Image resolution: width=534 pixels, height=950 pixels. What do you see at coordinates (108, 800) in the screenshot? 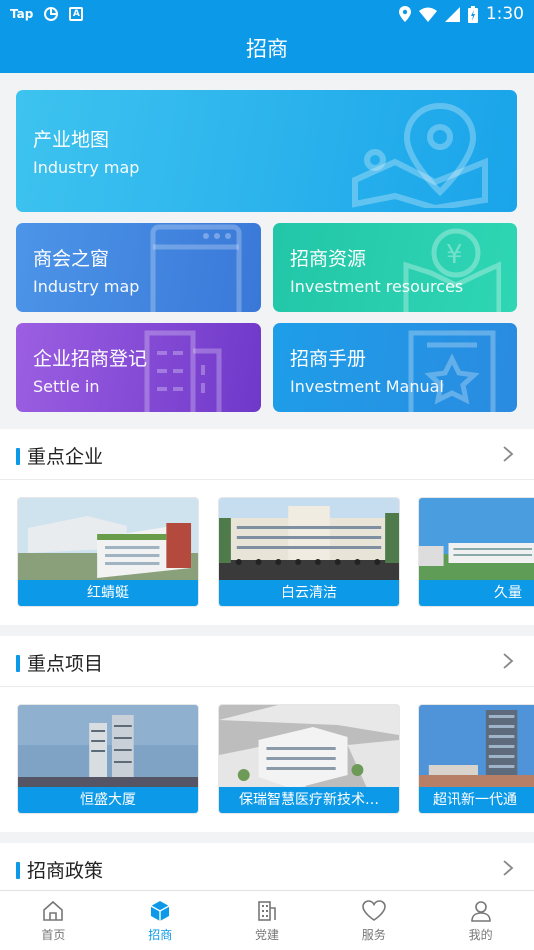
I see `project-name: 恒盛大厦` at bounding box center [108, 800].